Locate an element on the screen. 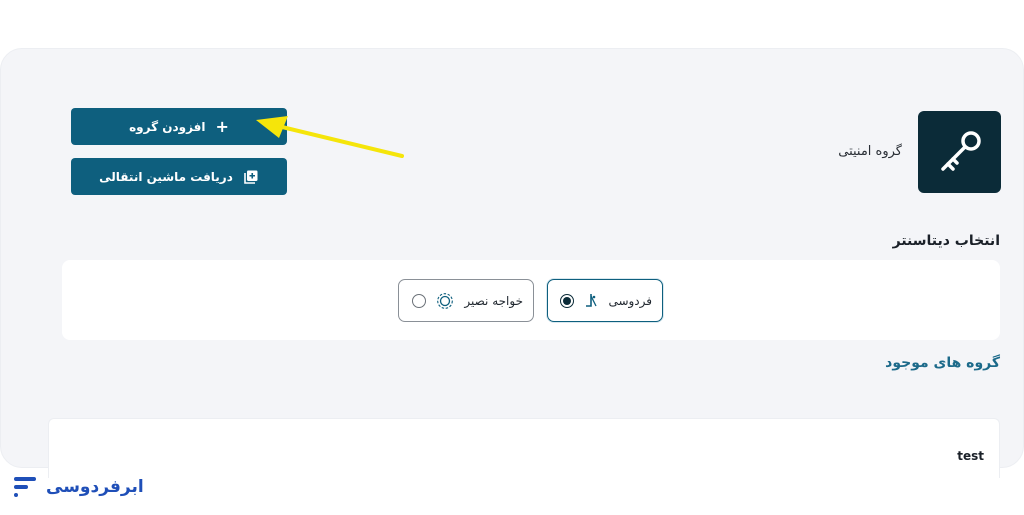  existing-groups-title: گروه های موجود is located at coordinates (942, 363).